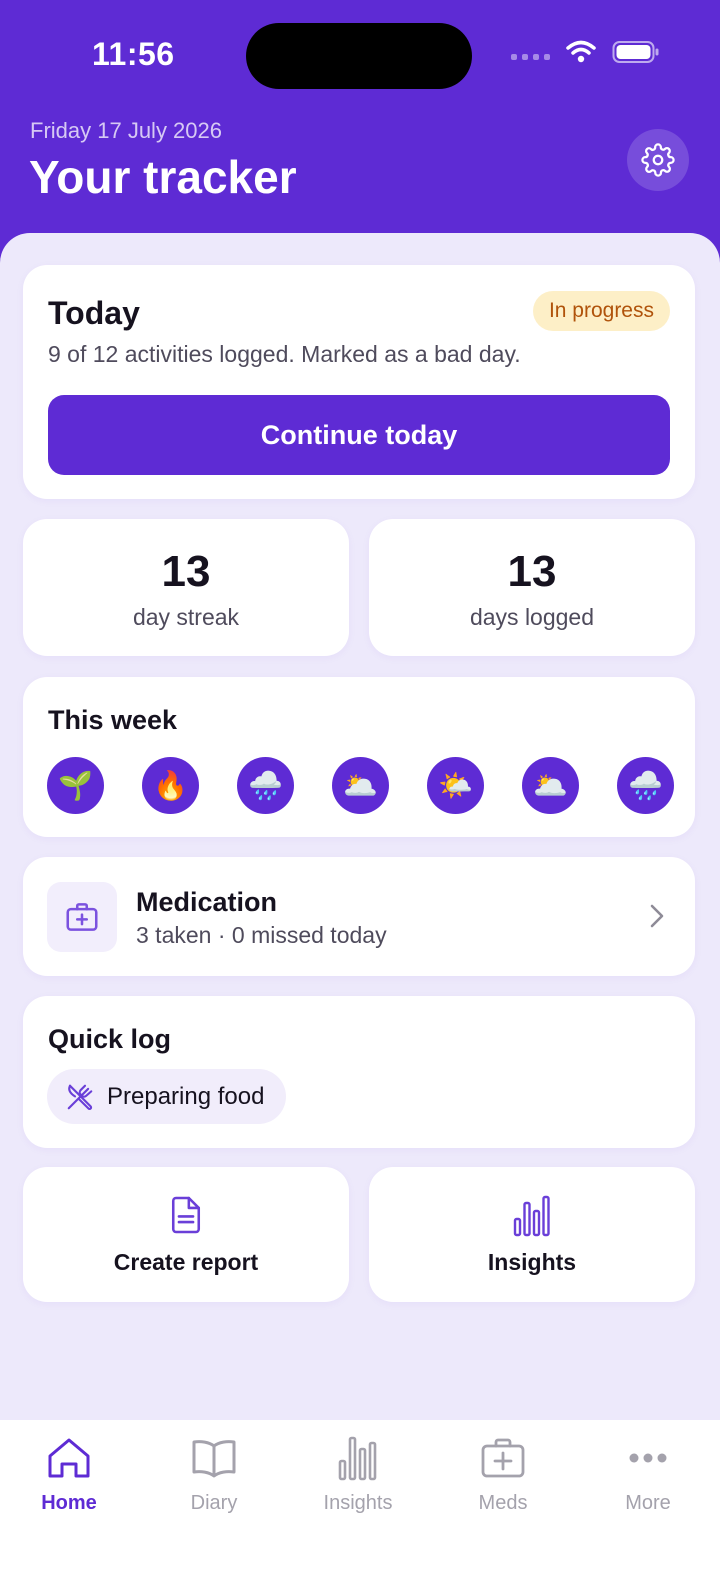  I want to click on continue-today-button: Continue today, so click(359, 435).